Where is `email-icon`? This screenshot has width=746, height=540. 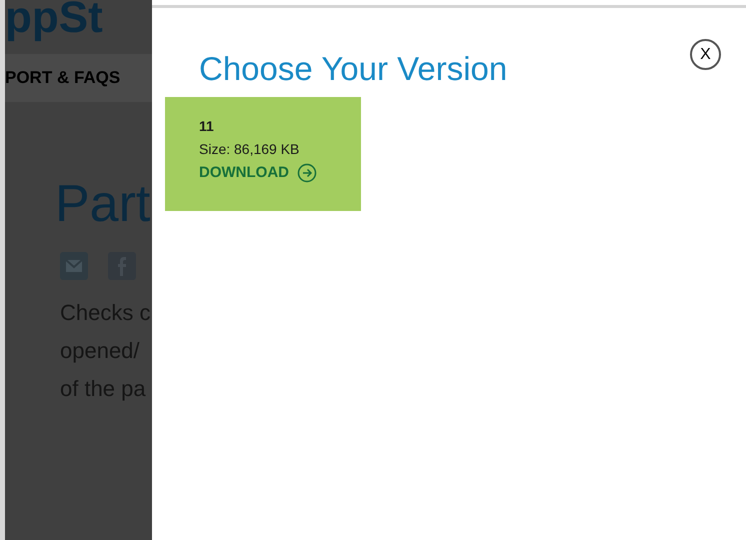
email-icon is located at coordinates (74, 266).